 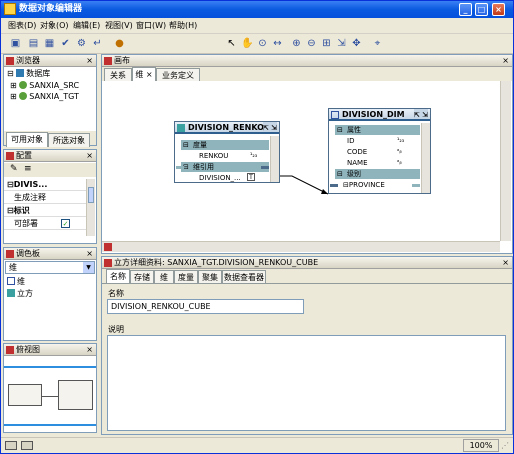 What do you see at coordinates (50, 396) in the screenshot?
I see `overview-link` at bounding box center [50, 396].